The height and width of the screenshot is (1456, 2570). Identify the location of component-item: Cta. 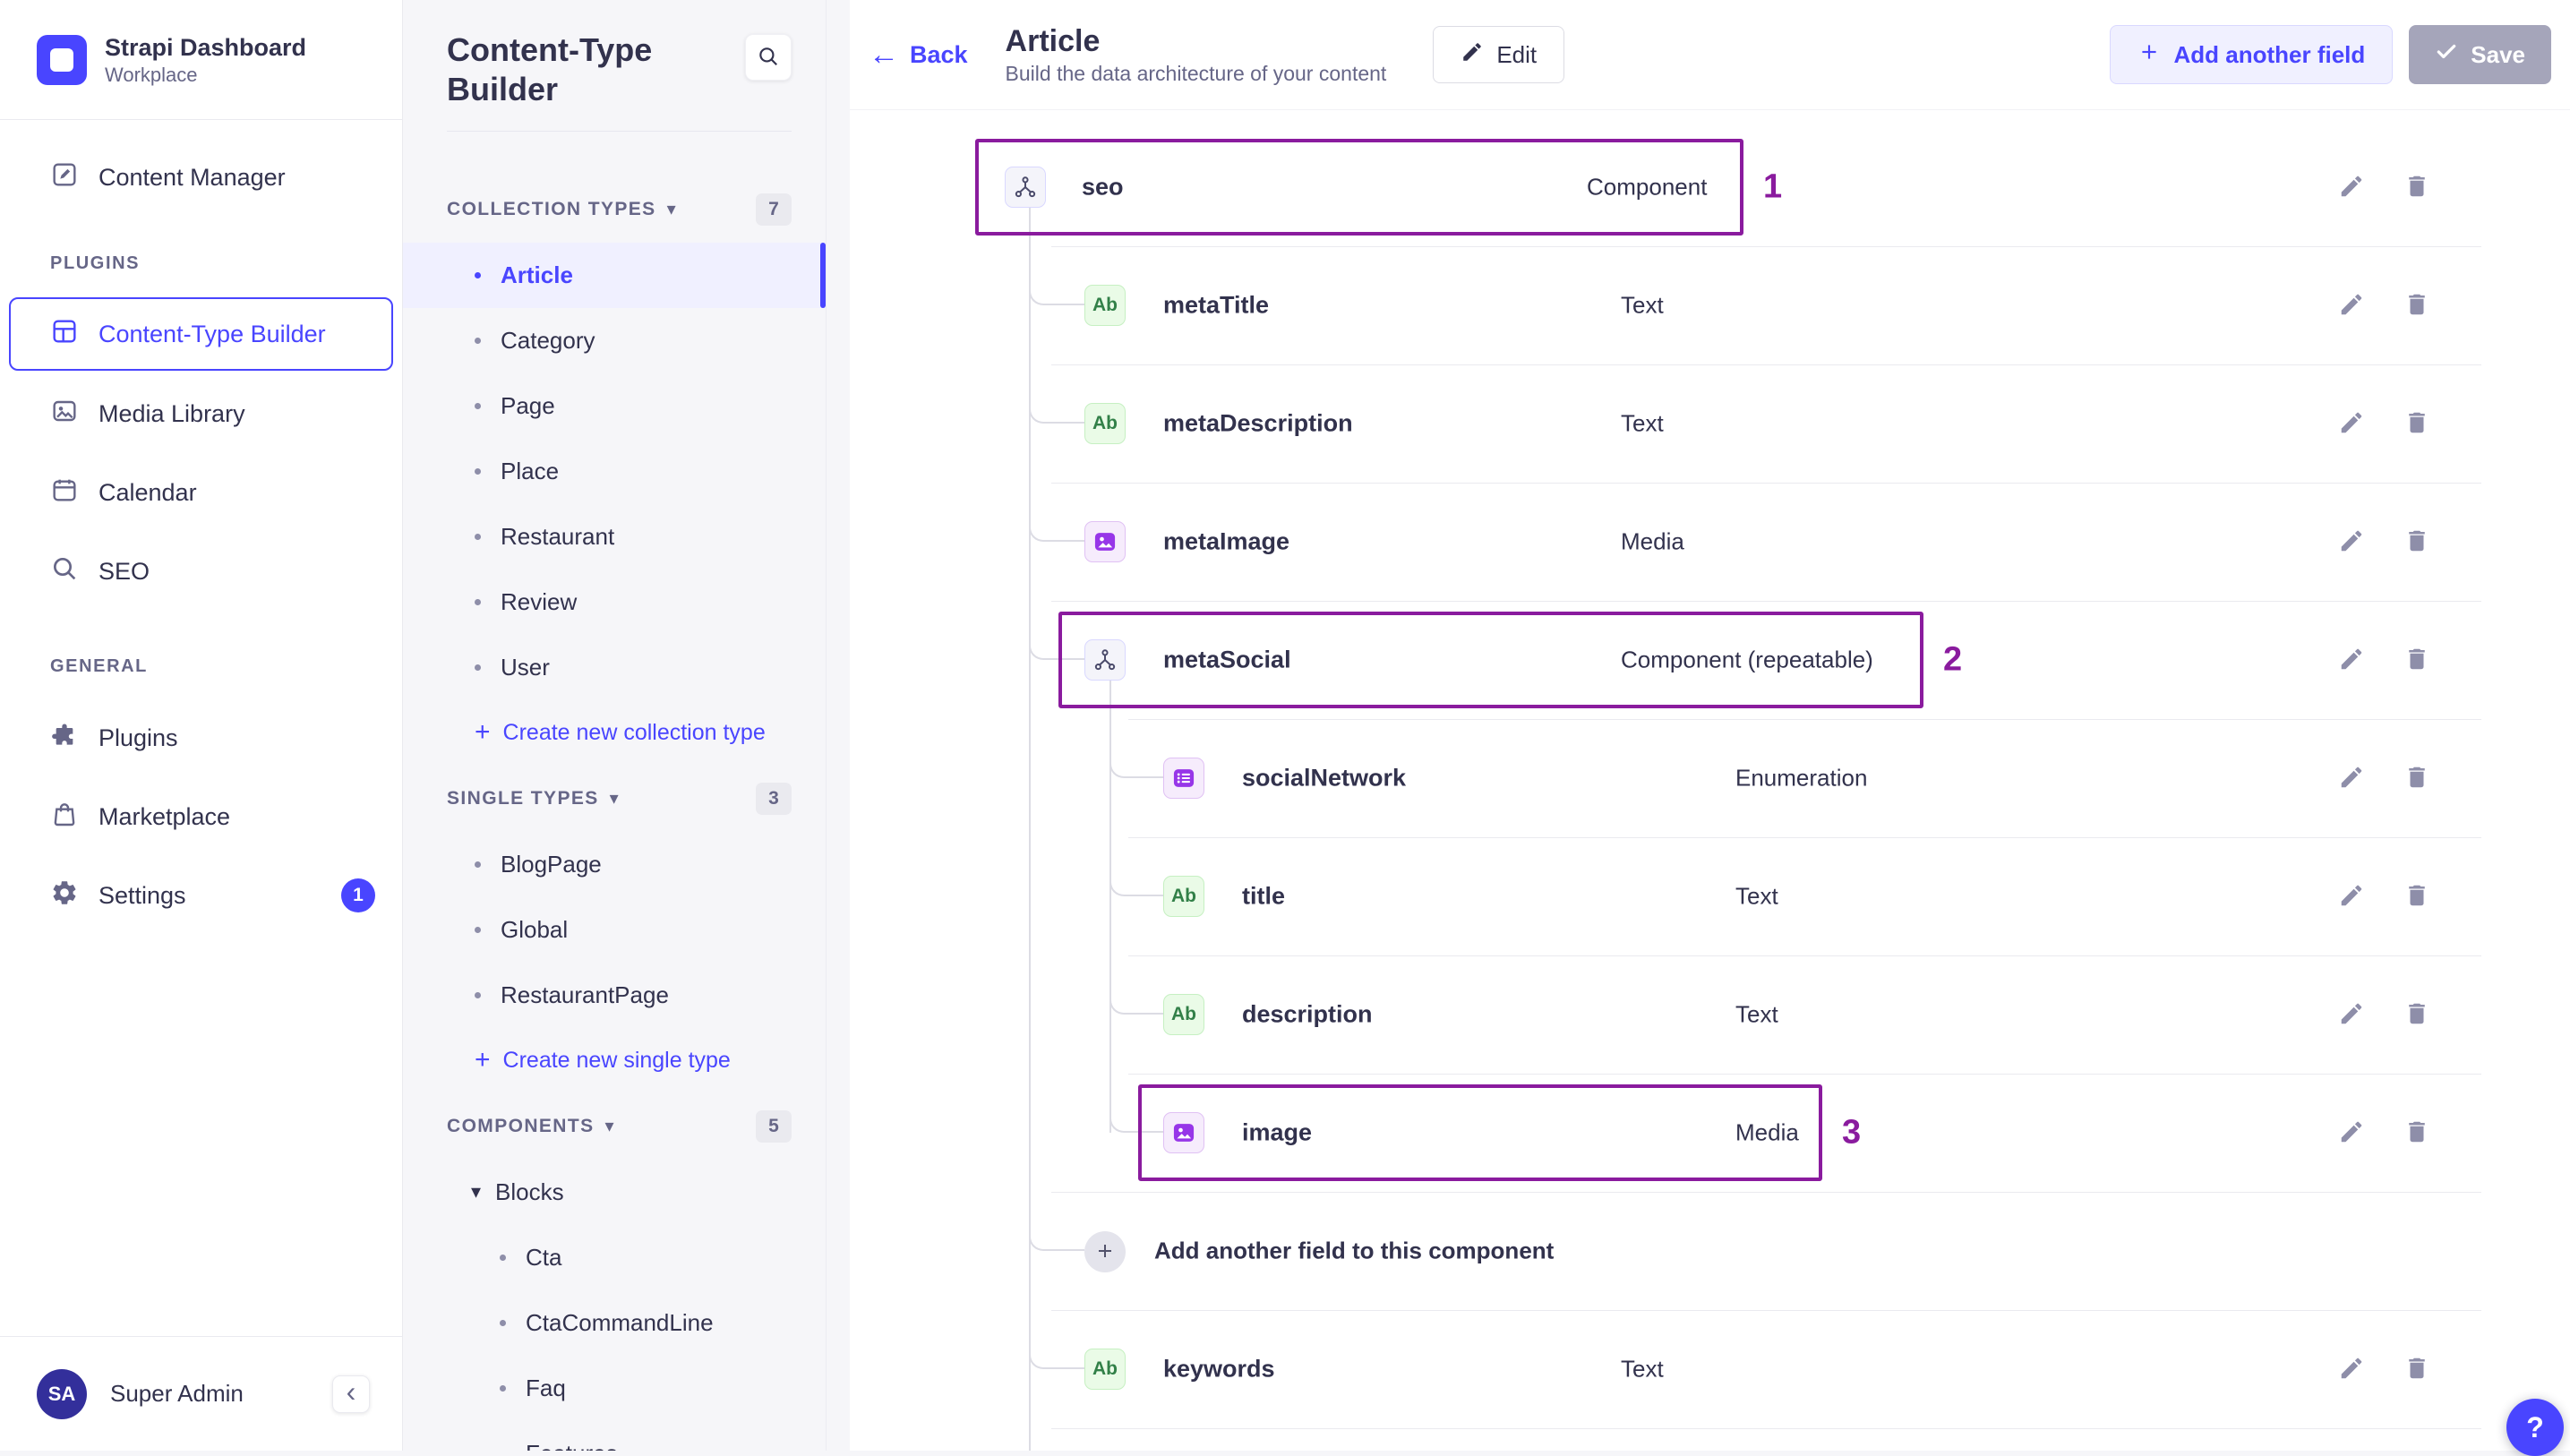
(614, 1257).